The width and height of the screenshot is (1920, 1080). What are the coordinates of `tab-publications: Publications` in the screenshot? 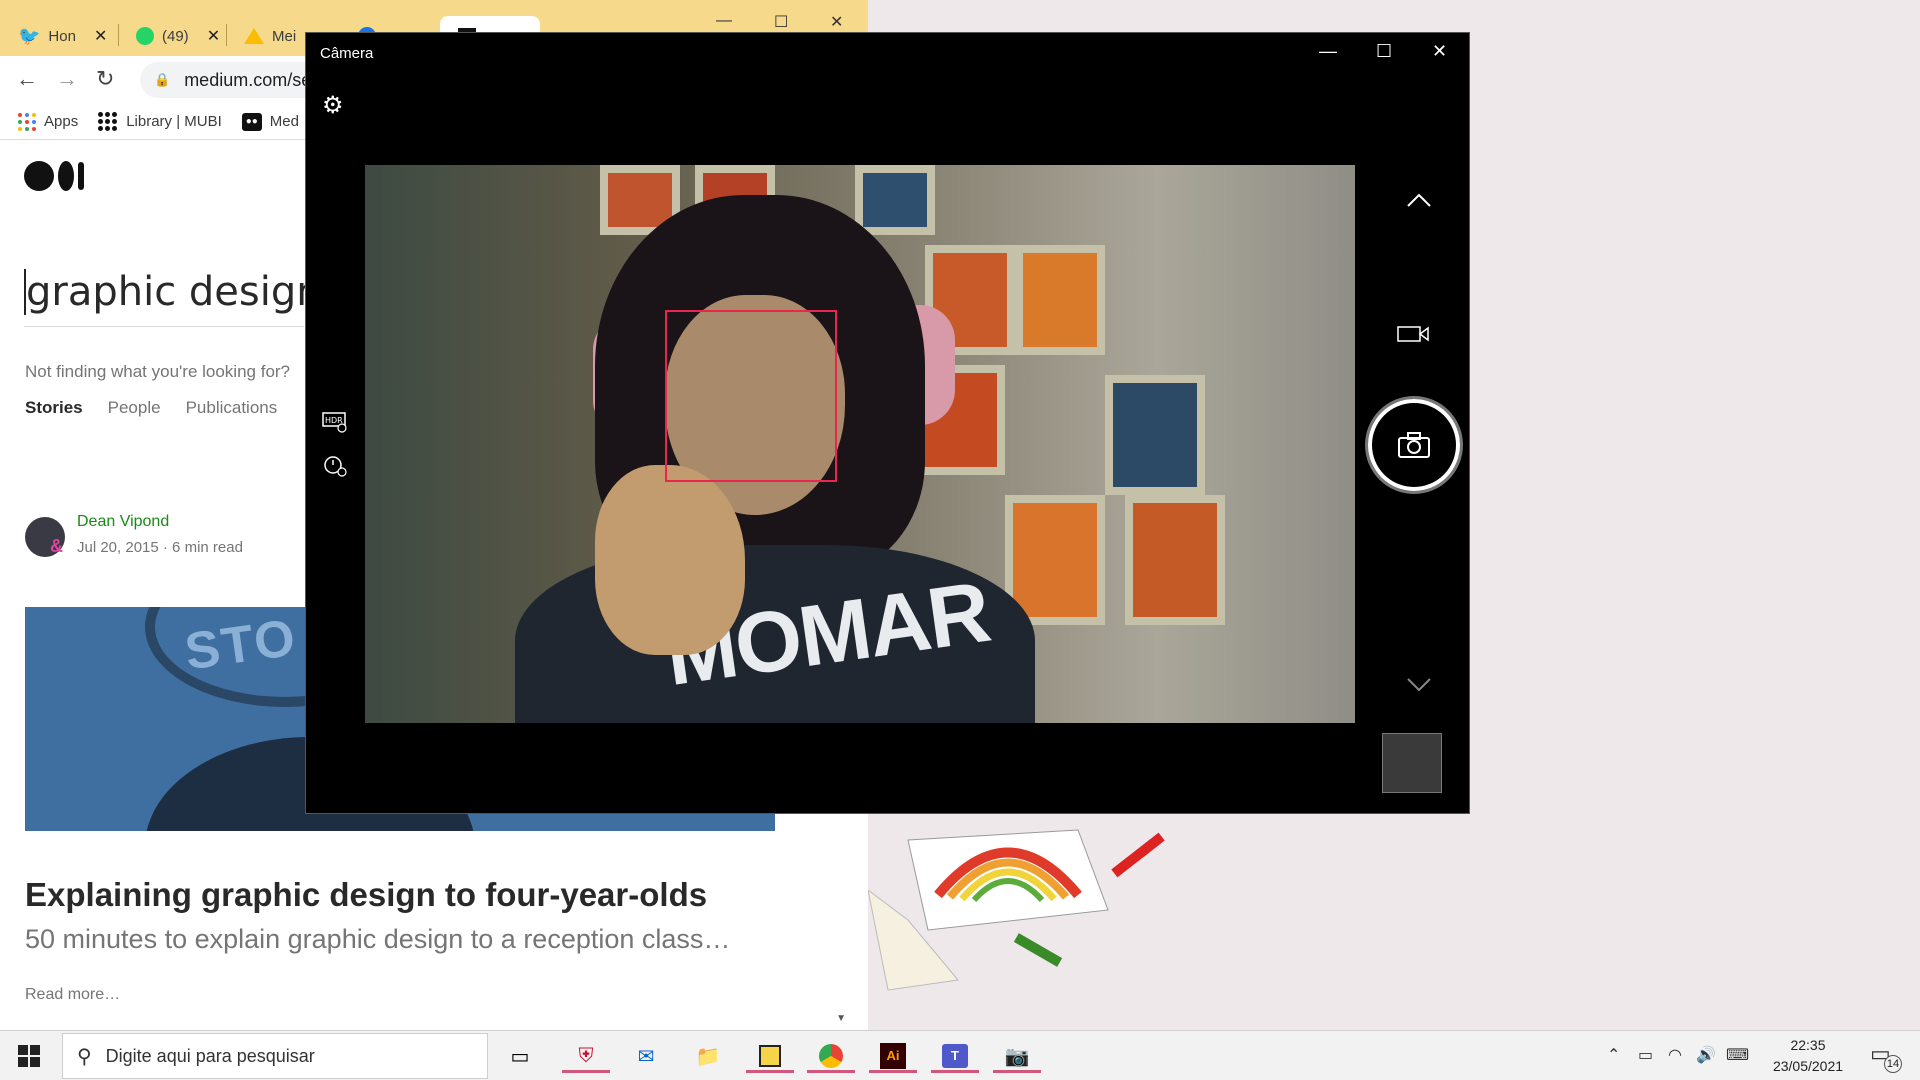 It's located at (232, 408).